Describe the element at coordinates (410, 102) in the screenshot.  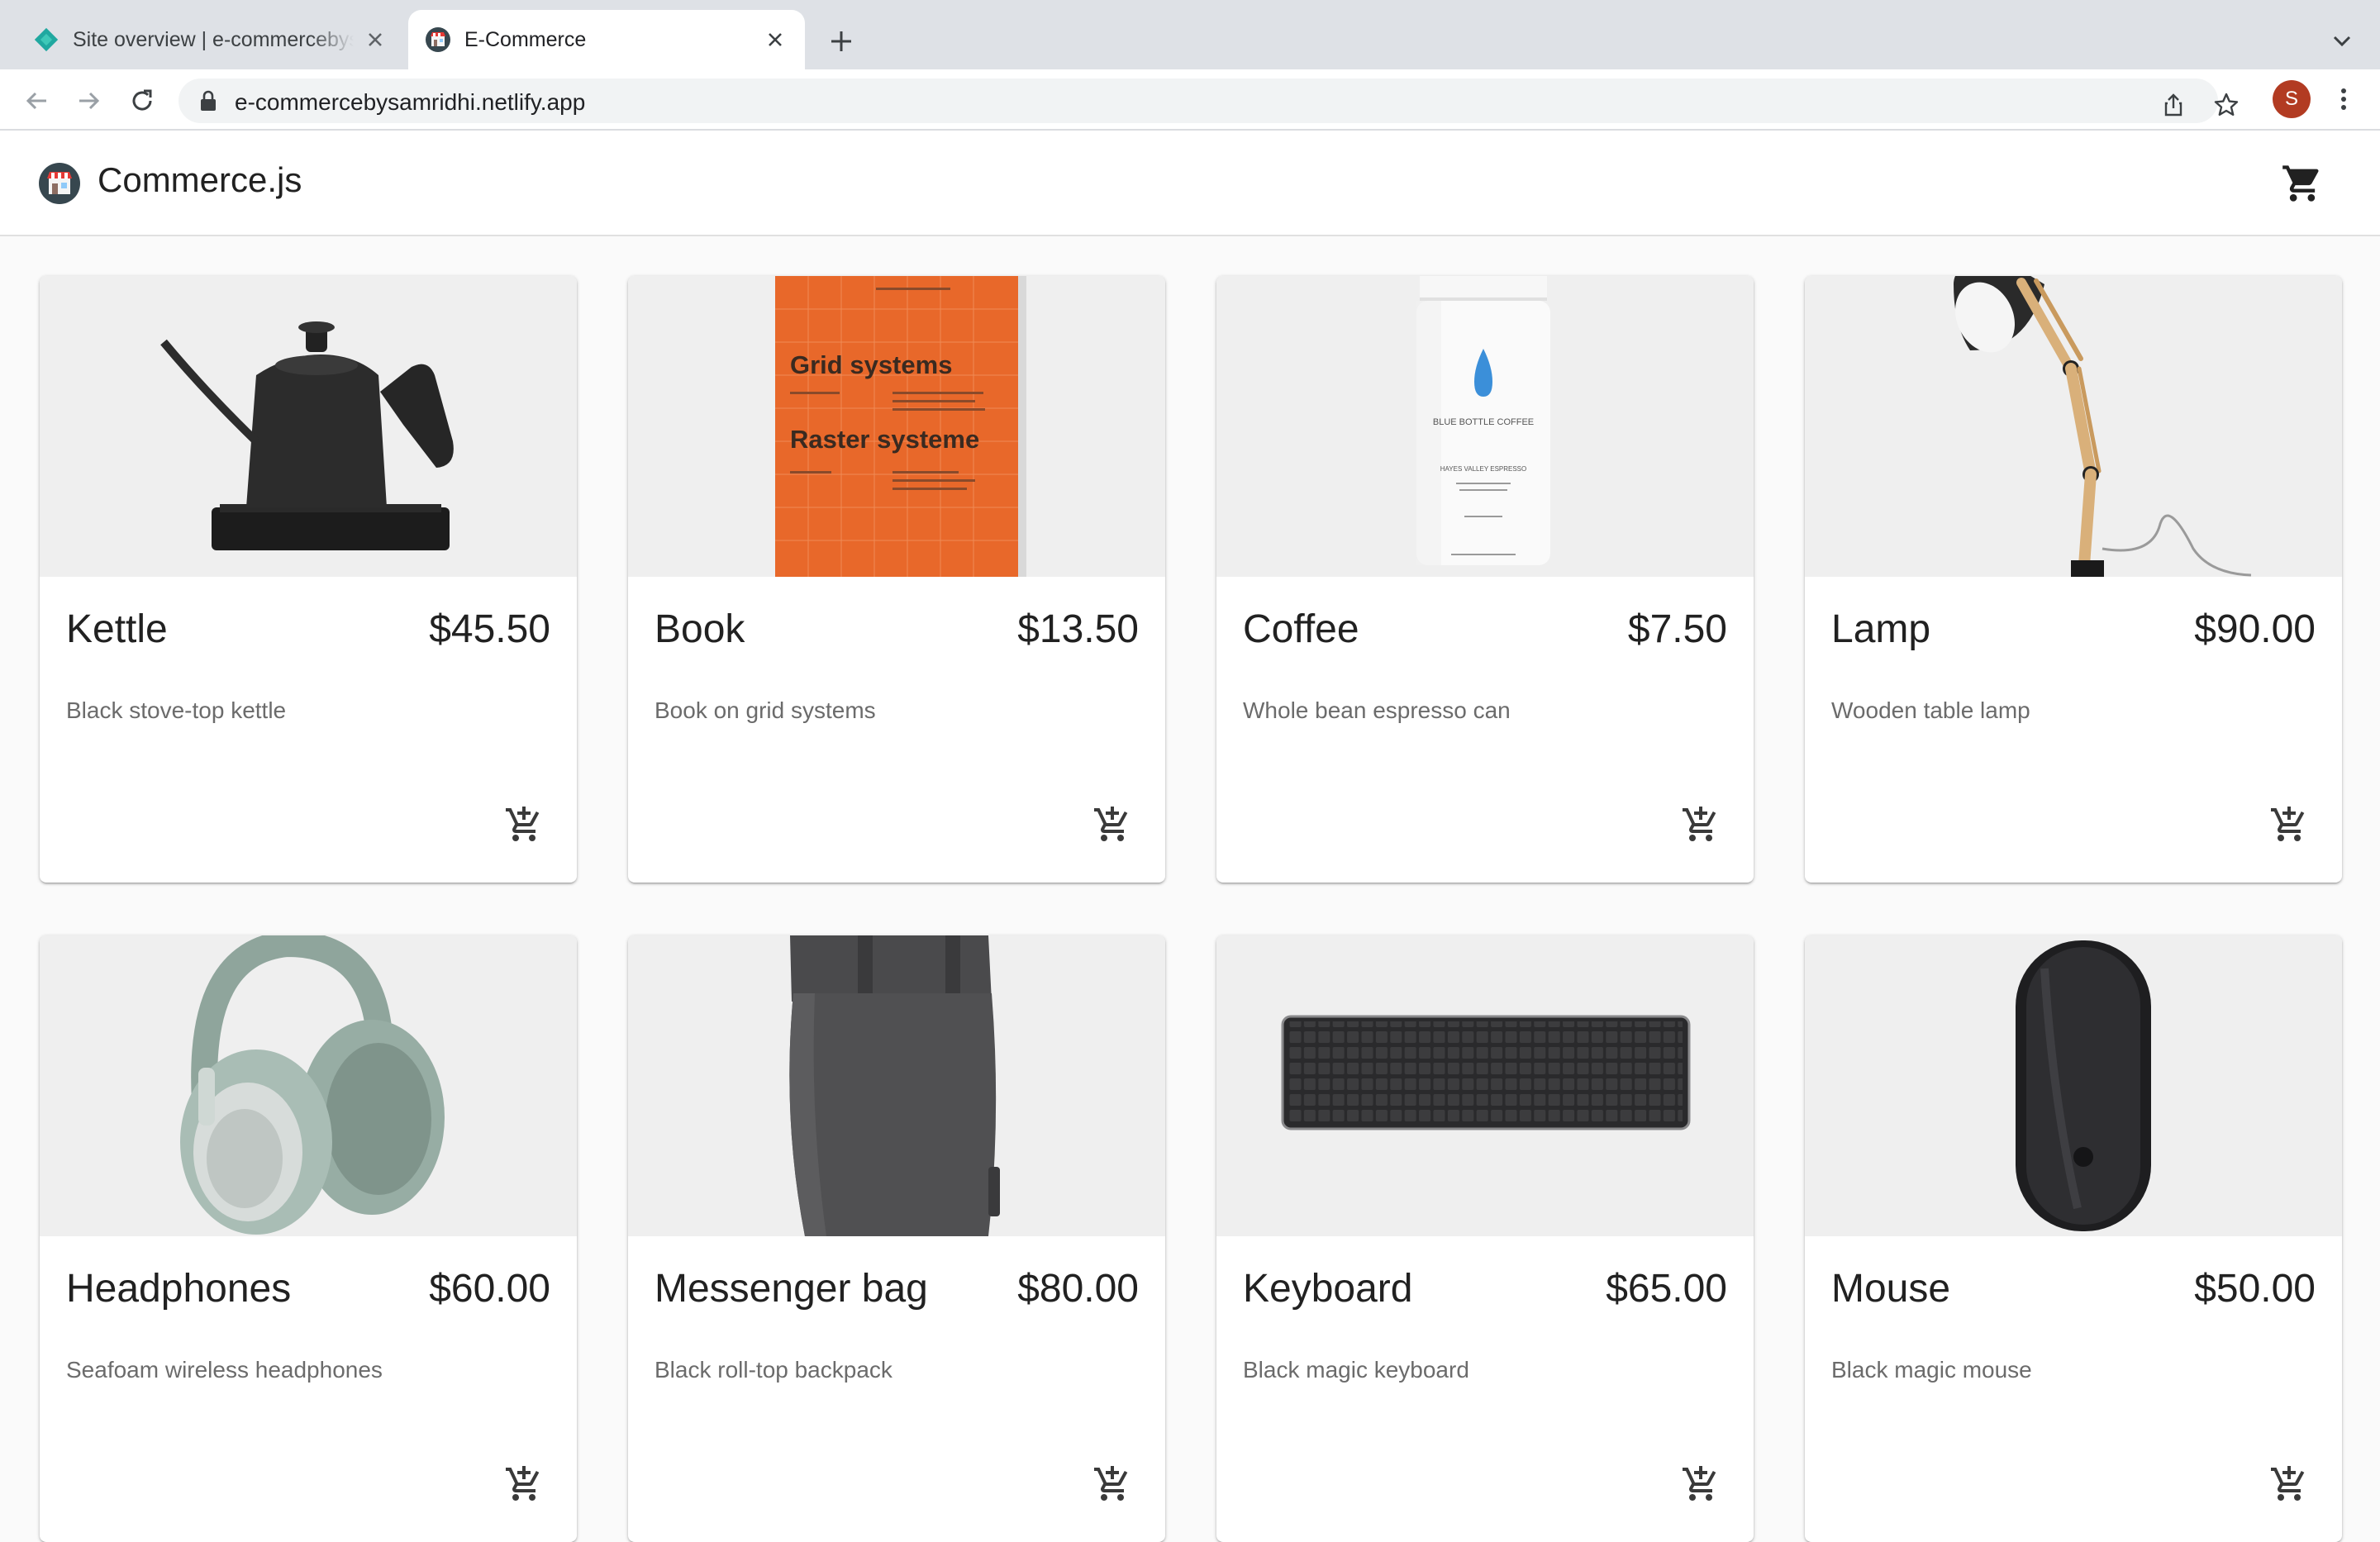
I see `url-text: e-commercebysamridhi.netlify.app` at that location.